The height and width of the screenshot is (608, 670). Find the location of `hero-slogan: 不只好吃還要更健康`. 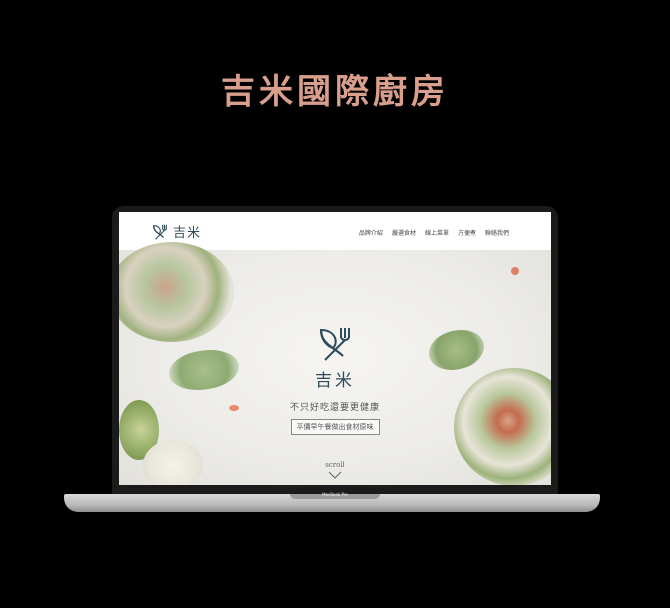

hero-slogan: 不只好吃還要更健康 is located at coordinates (334, 408).